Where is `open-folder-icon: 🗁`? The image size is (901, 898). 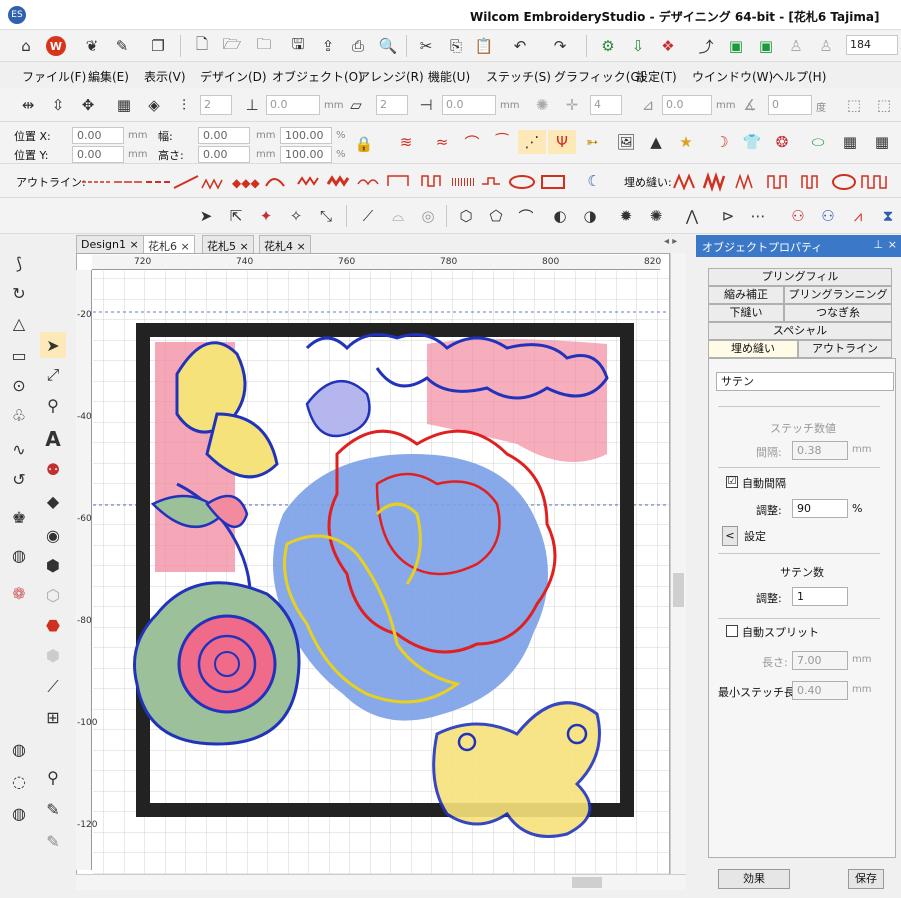 open-folder-icon: 🗁 is located at coordinates (232, 46).